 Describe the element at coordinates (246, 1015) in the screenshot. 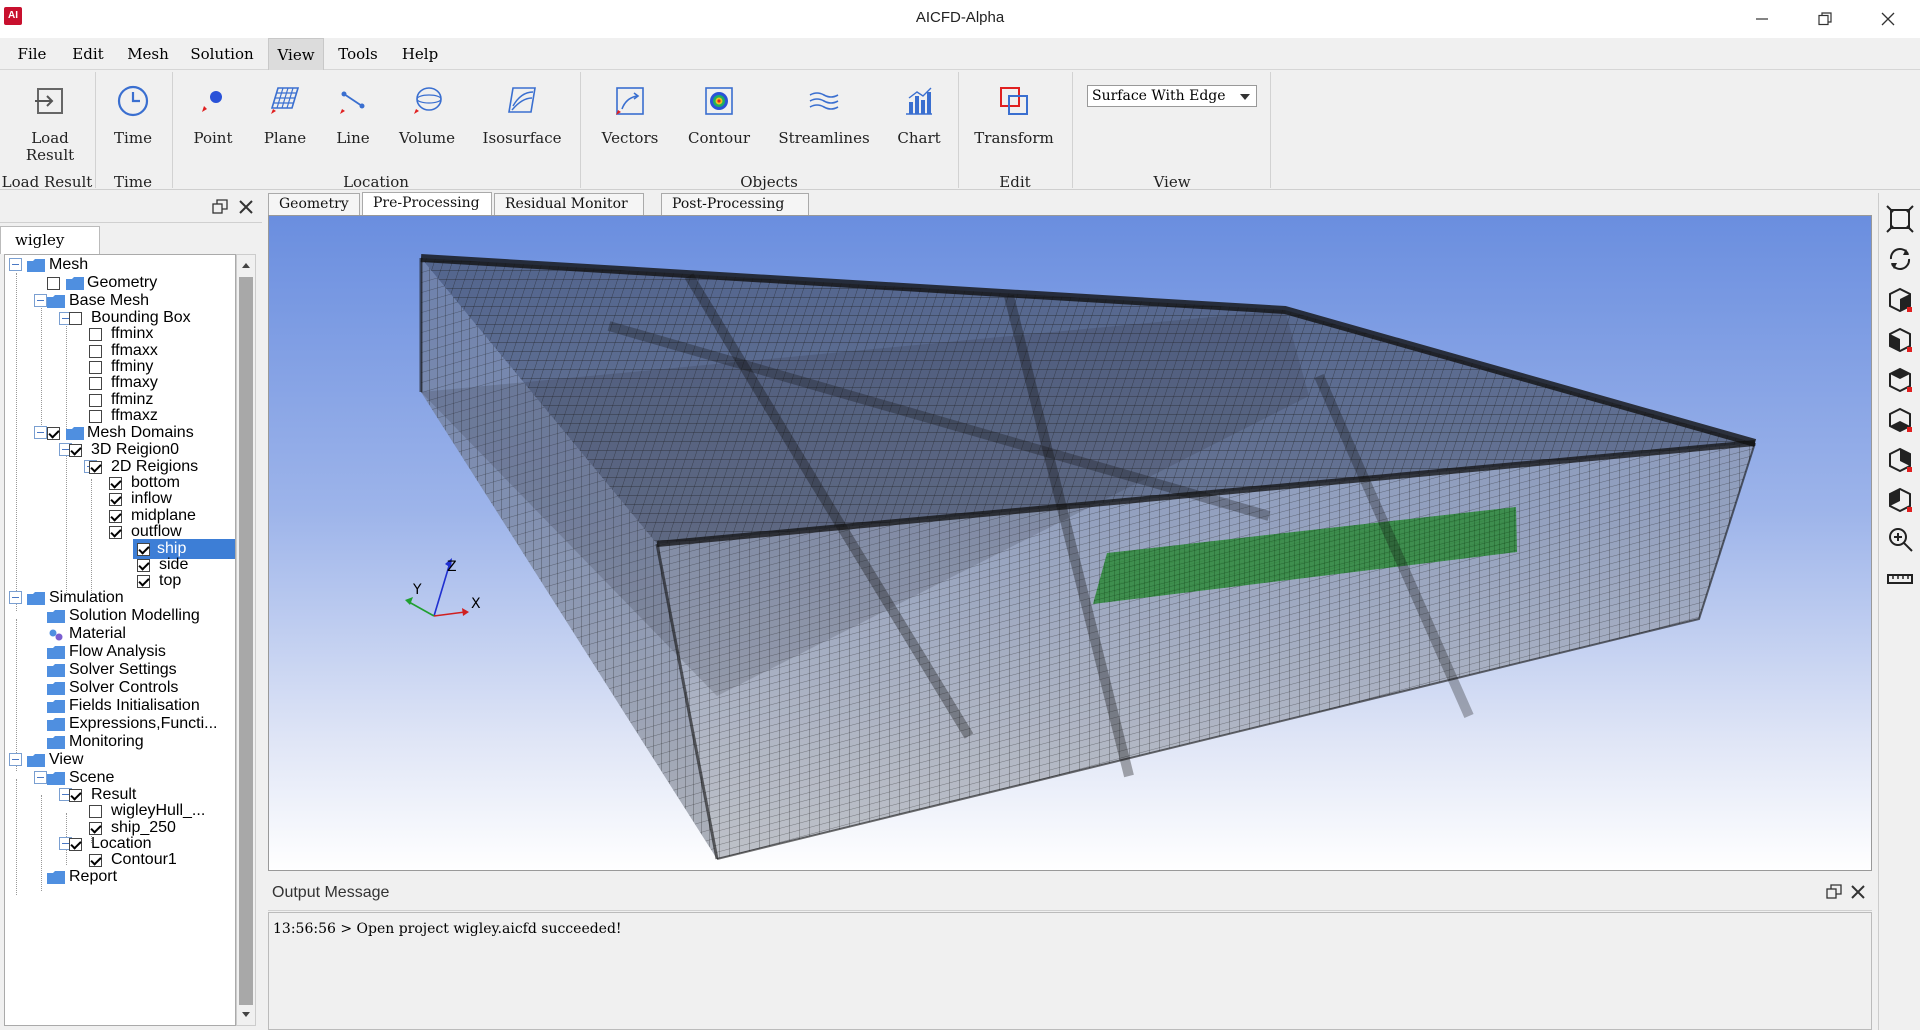

I see `scroll-down-icon` at that location.